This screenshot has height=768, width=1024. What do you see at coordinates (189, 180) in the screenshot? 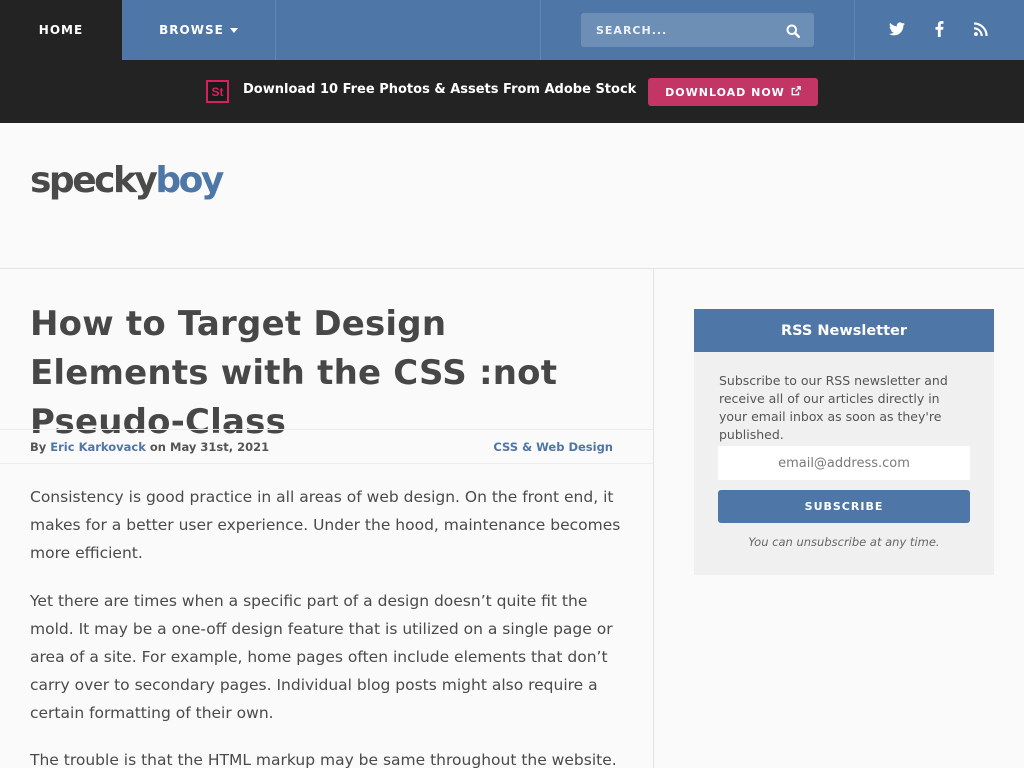
I see `logo-text-boy: boy` at bounding box center [189, 180].